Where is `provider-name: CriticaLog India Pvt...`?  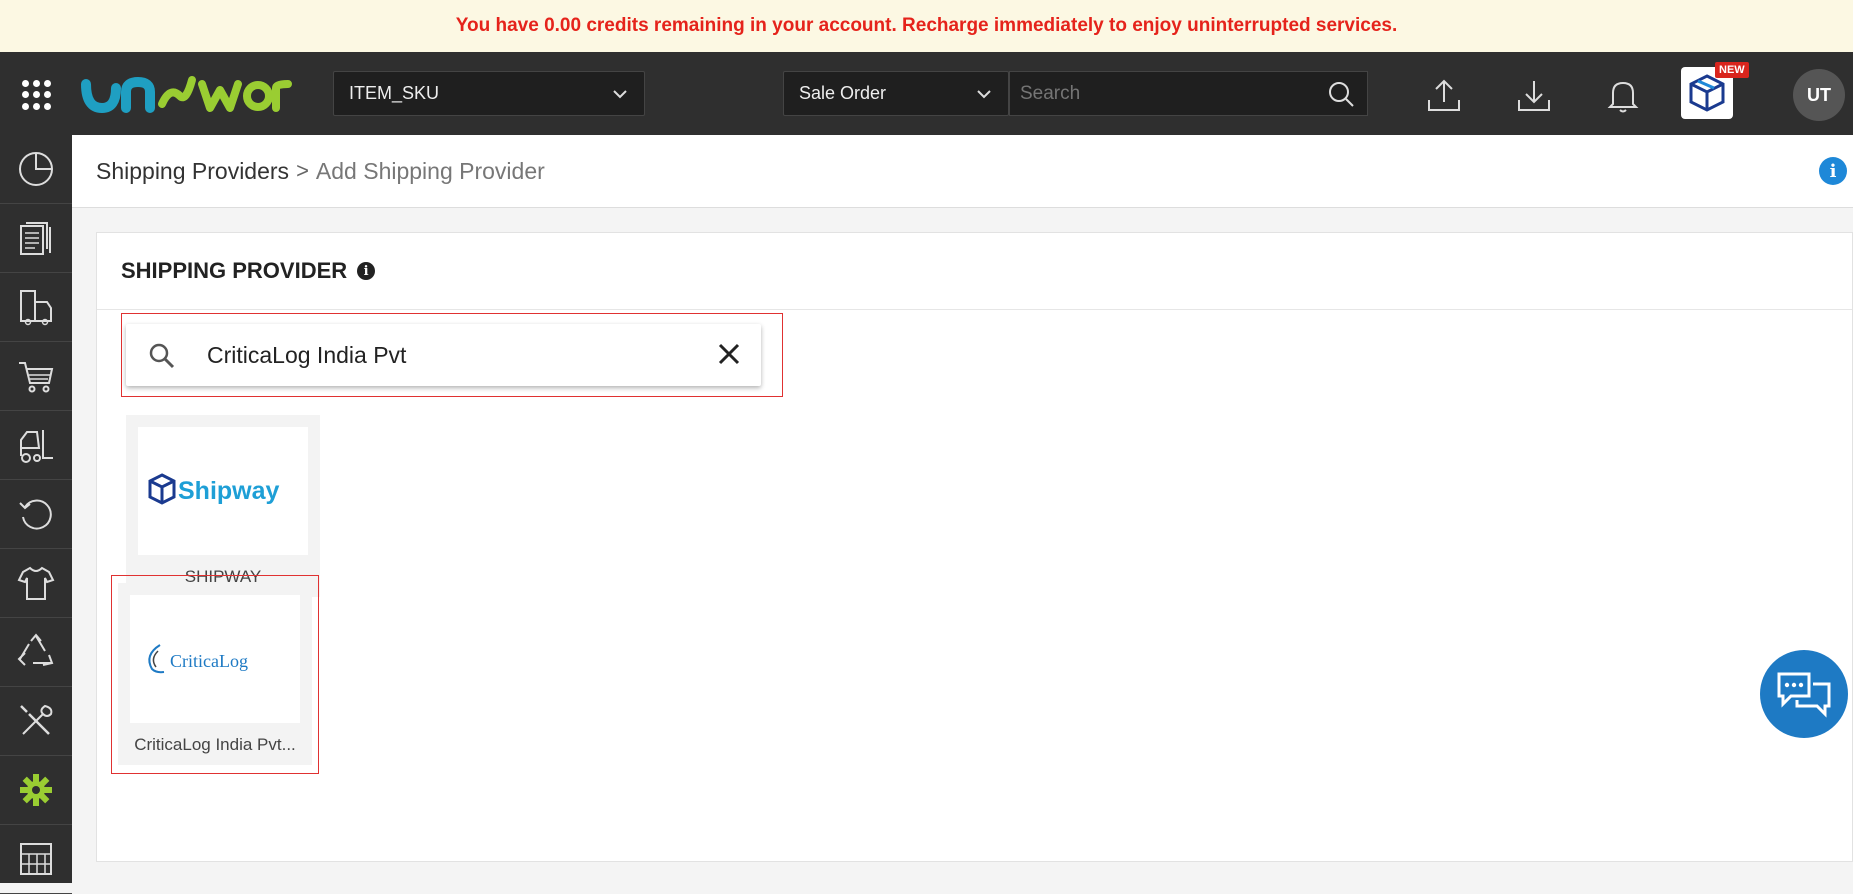
provider-name: CriticaLog India Pvt... is located at coordinates (215, 744).